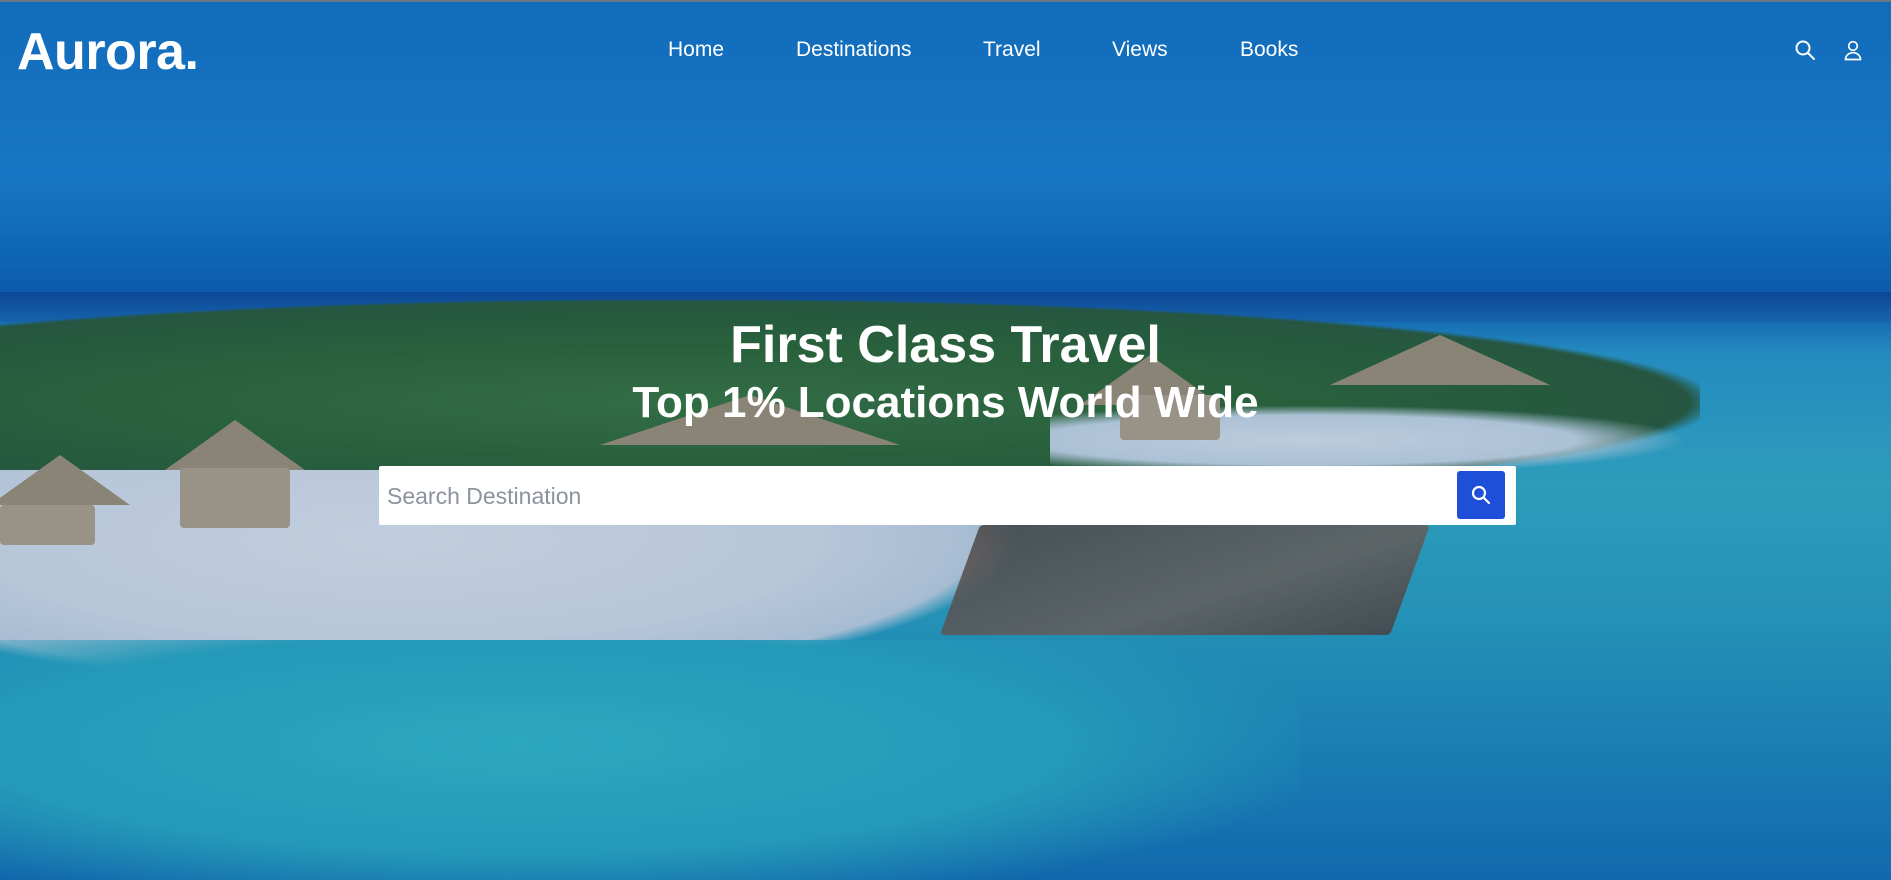  Describe the element at coordinates (945, 402) in the screenshot. I see `hero-subtitle: Top 1% Locations World Wide` at that location.